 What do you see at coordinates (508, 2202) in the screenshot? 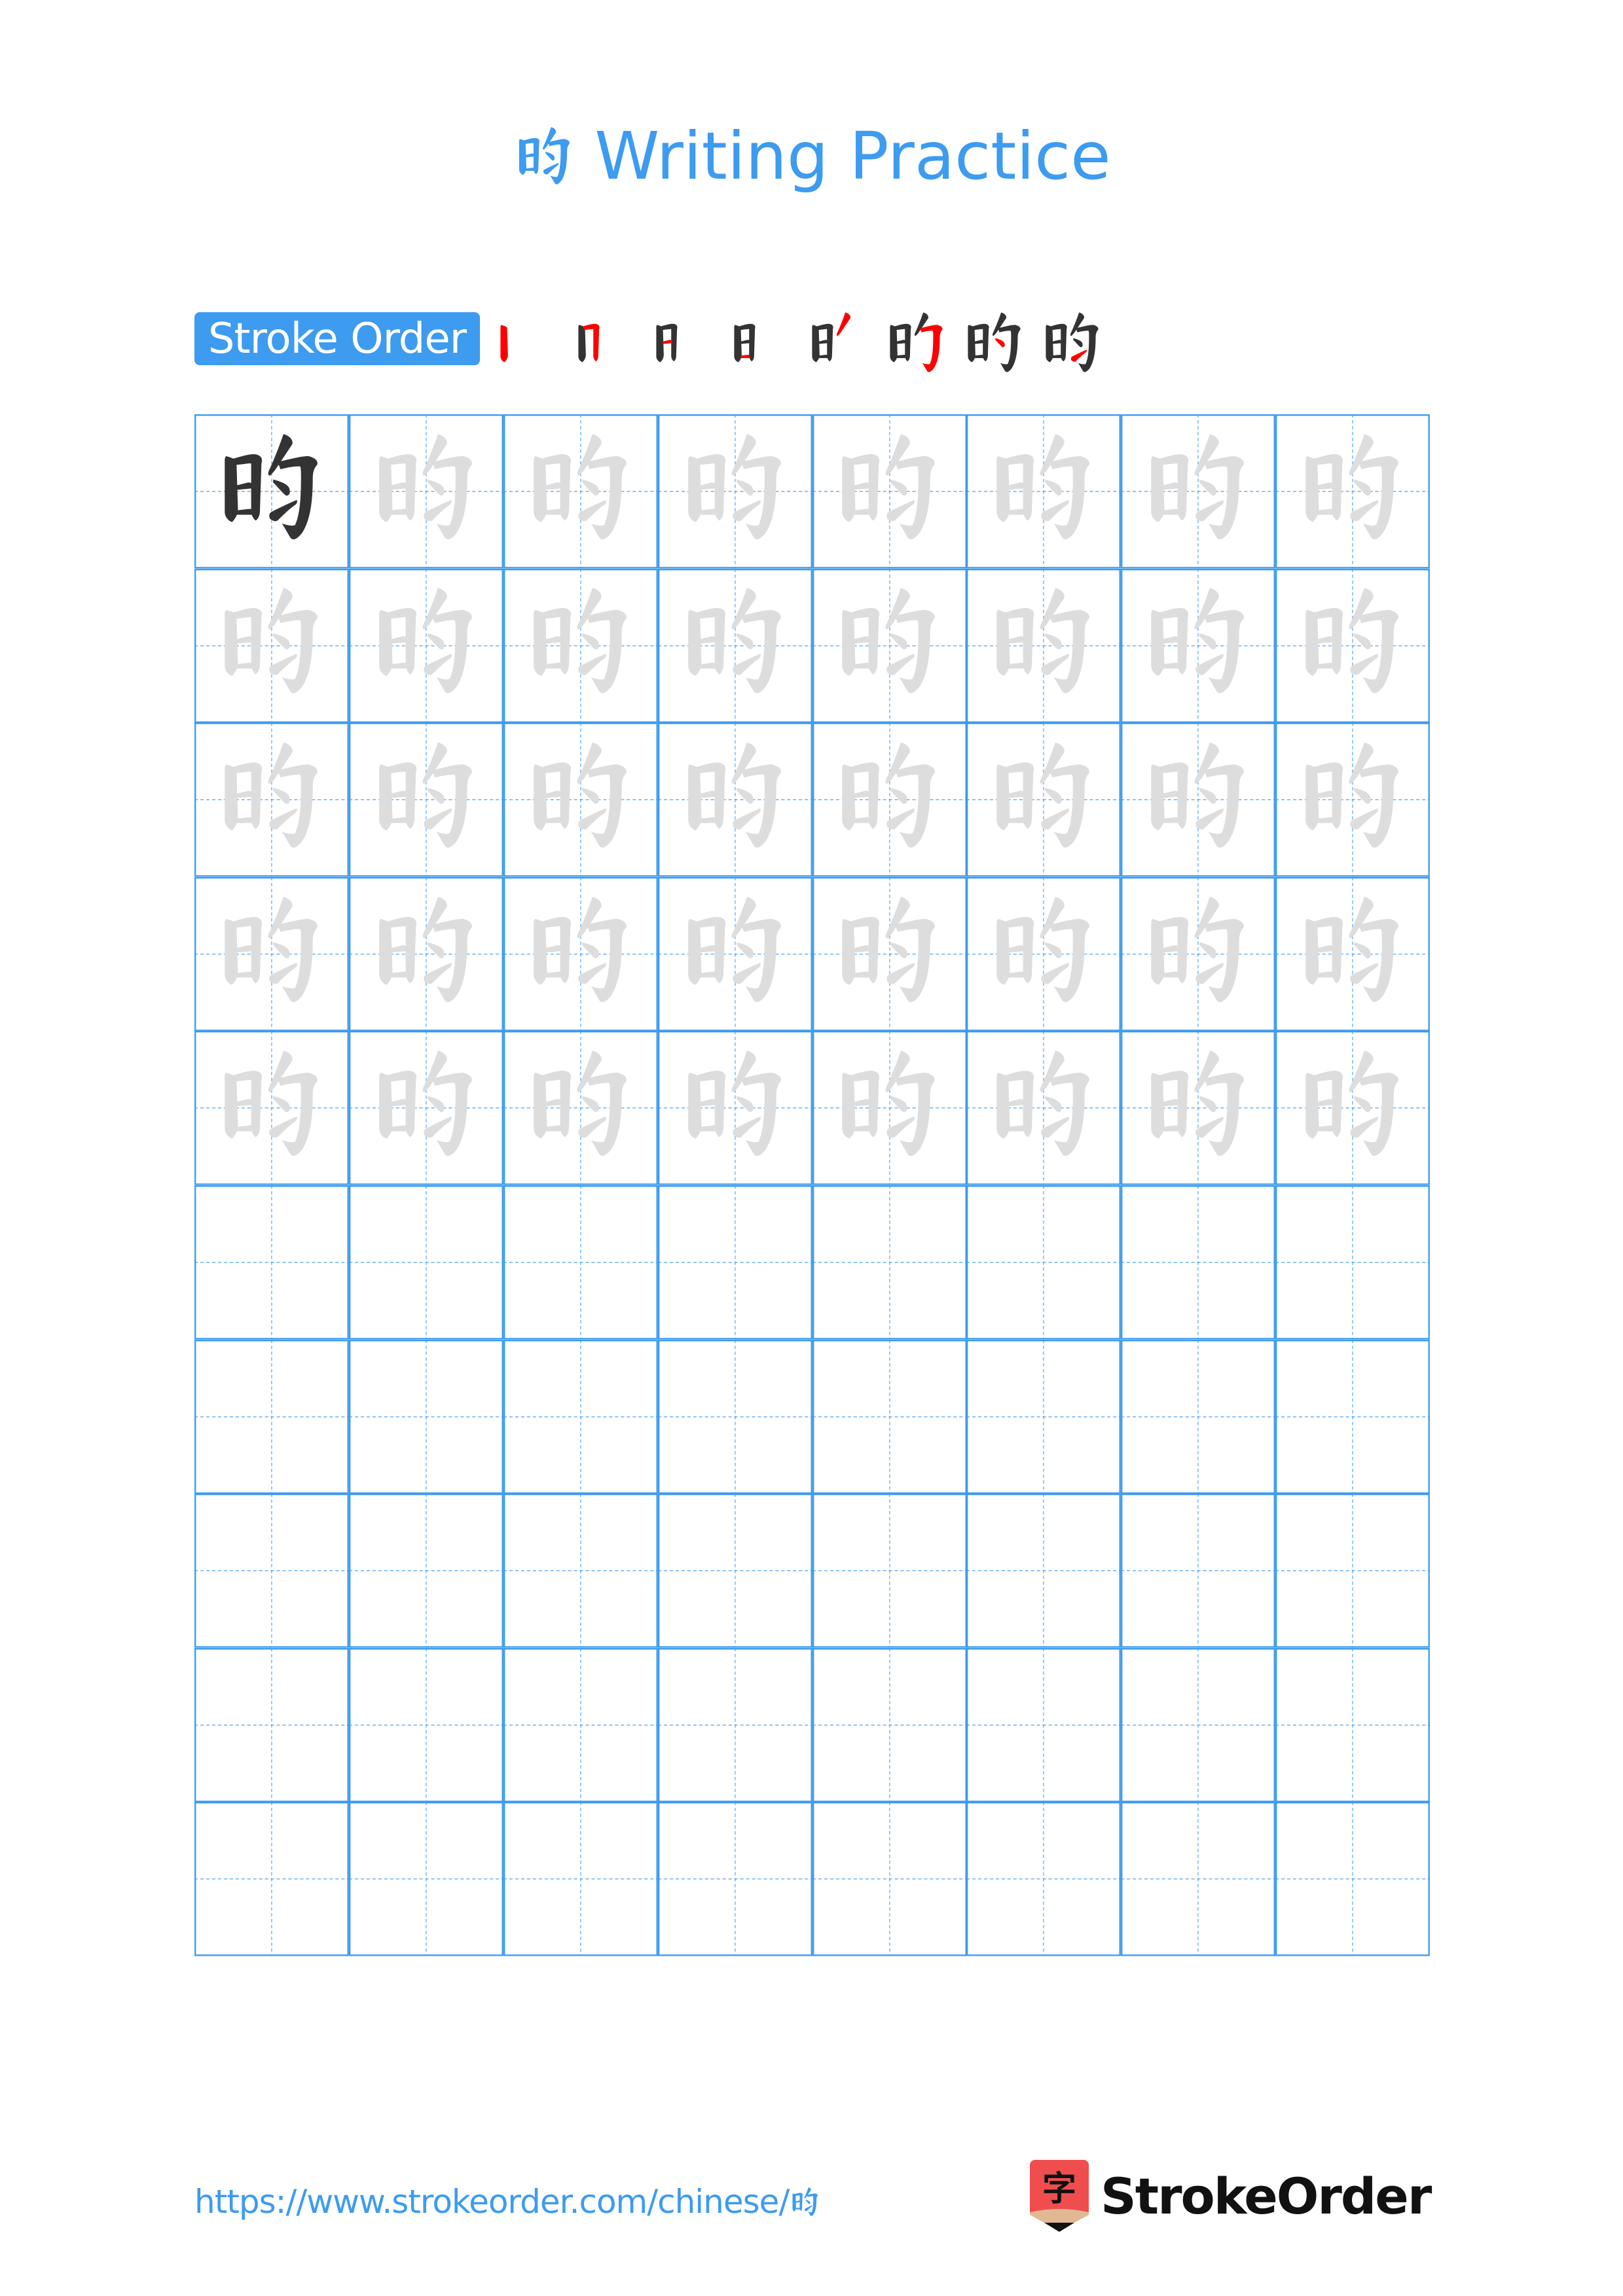
I see `footer-url-link: https://www.strokeorder.com/chinese/` at bounding box center [508, 2202].